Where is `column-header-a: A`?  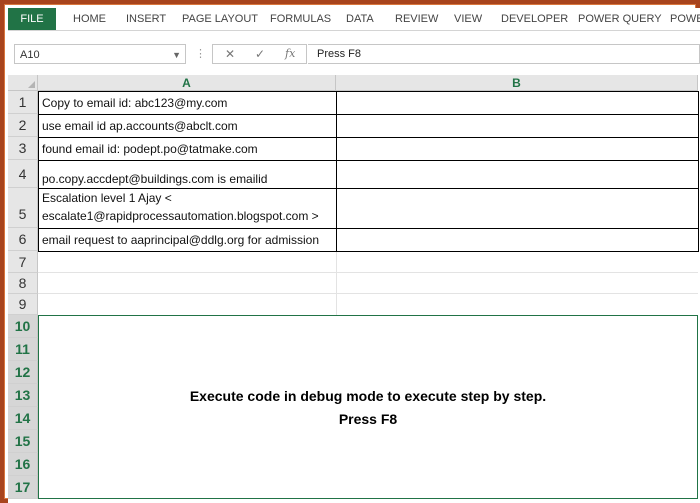 column-header-a: A is located at coordinates (187, 83).